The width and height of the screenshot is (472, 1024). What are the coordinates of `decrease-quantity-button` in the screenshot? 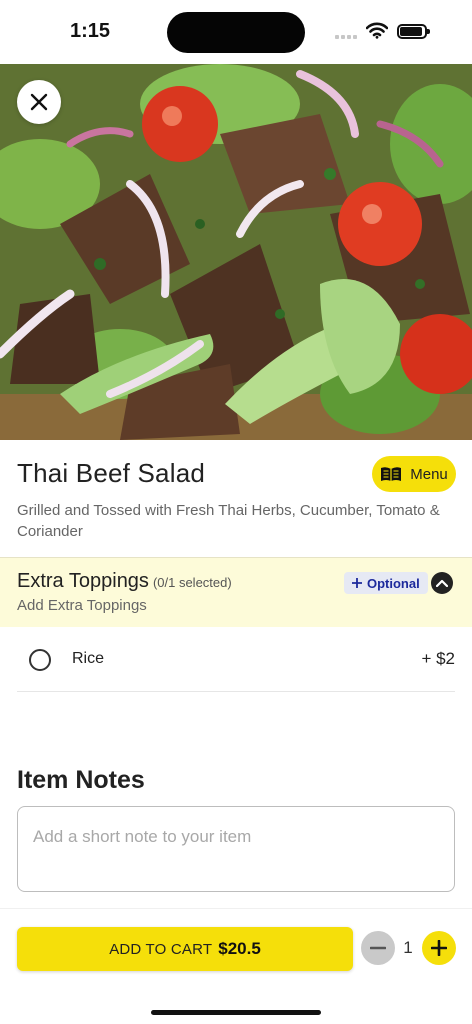 It's located at (378, 948).